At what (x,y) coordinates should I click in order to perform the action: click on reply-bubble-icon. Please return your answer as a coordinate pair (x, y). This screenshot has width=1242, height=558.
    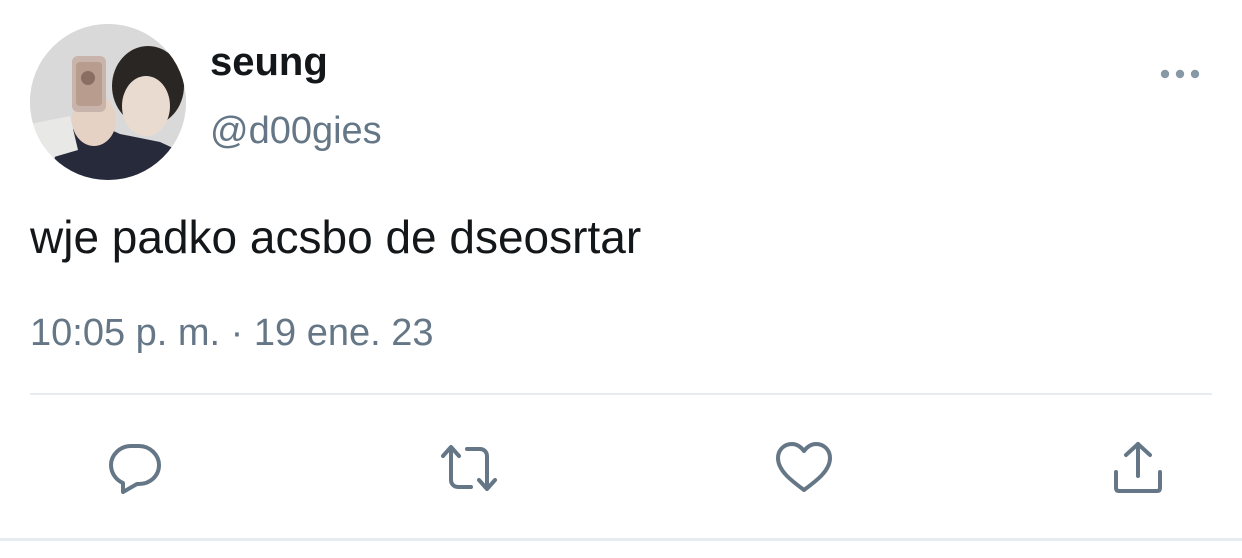
    Looking at the image, I should click on (135, 469).